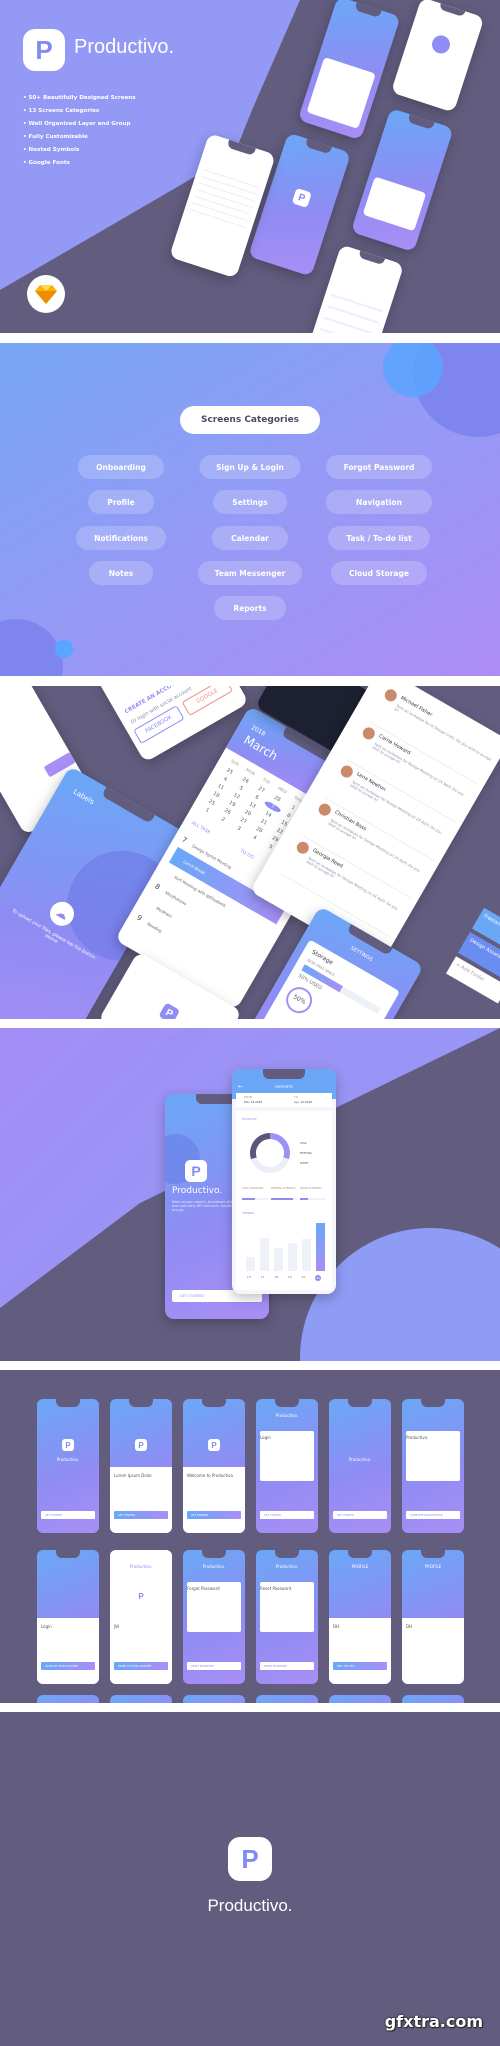 The image size is (500, 2046). Describe the element at coordinates (184, 840) in the screenshot. I see `task-day: 7` at that location.